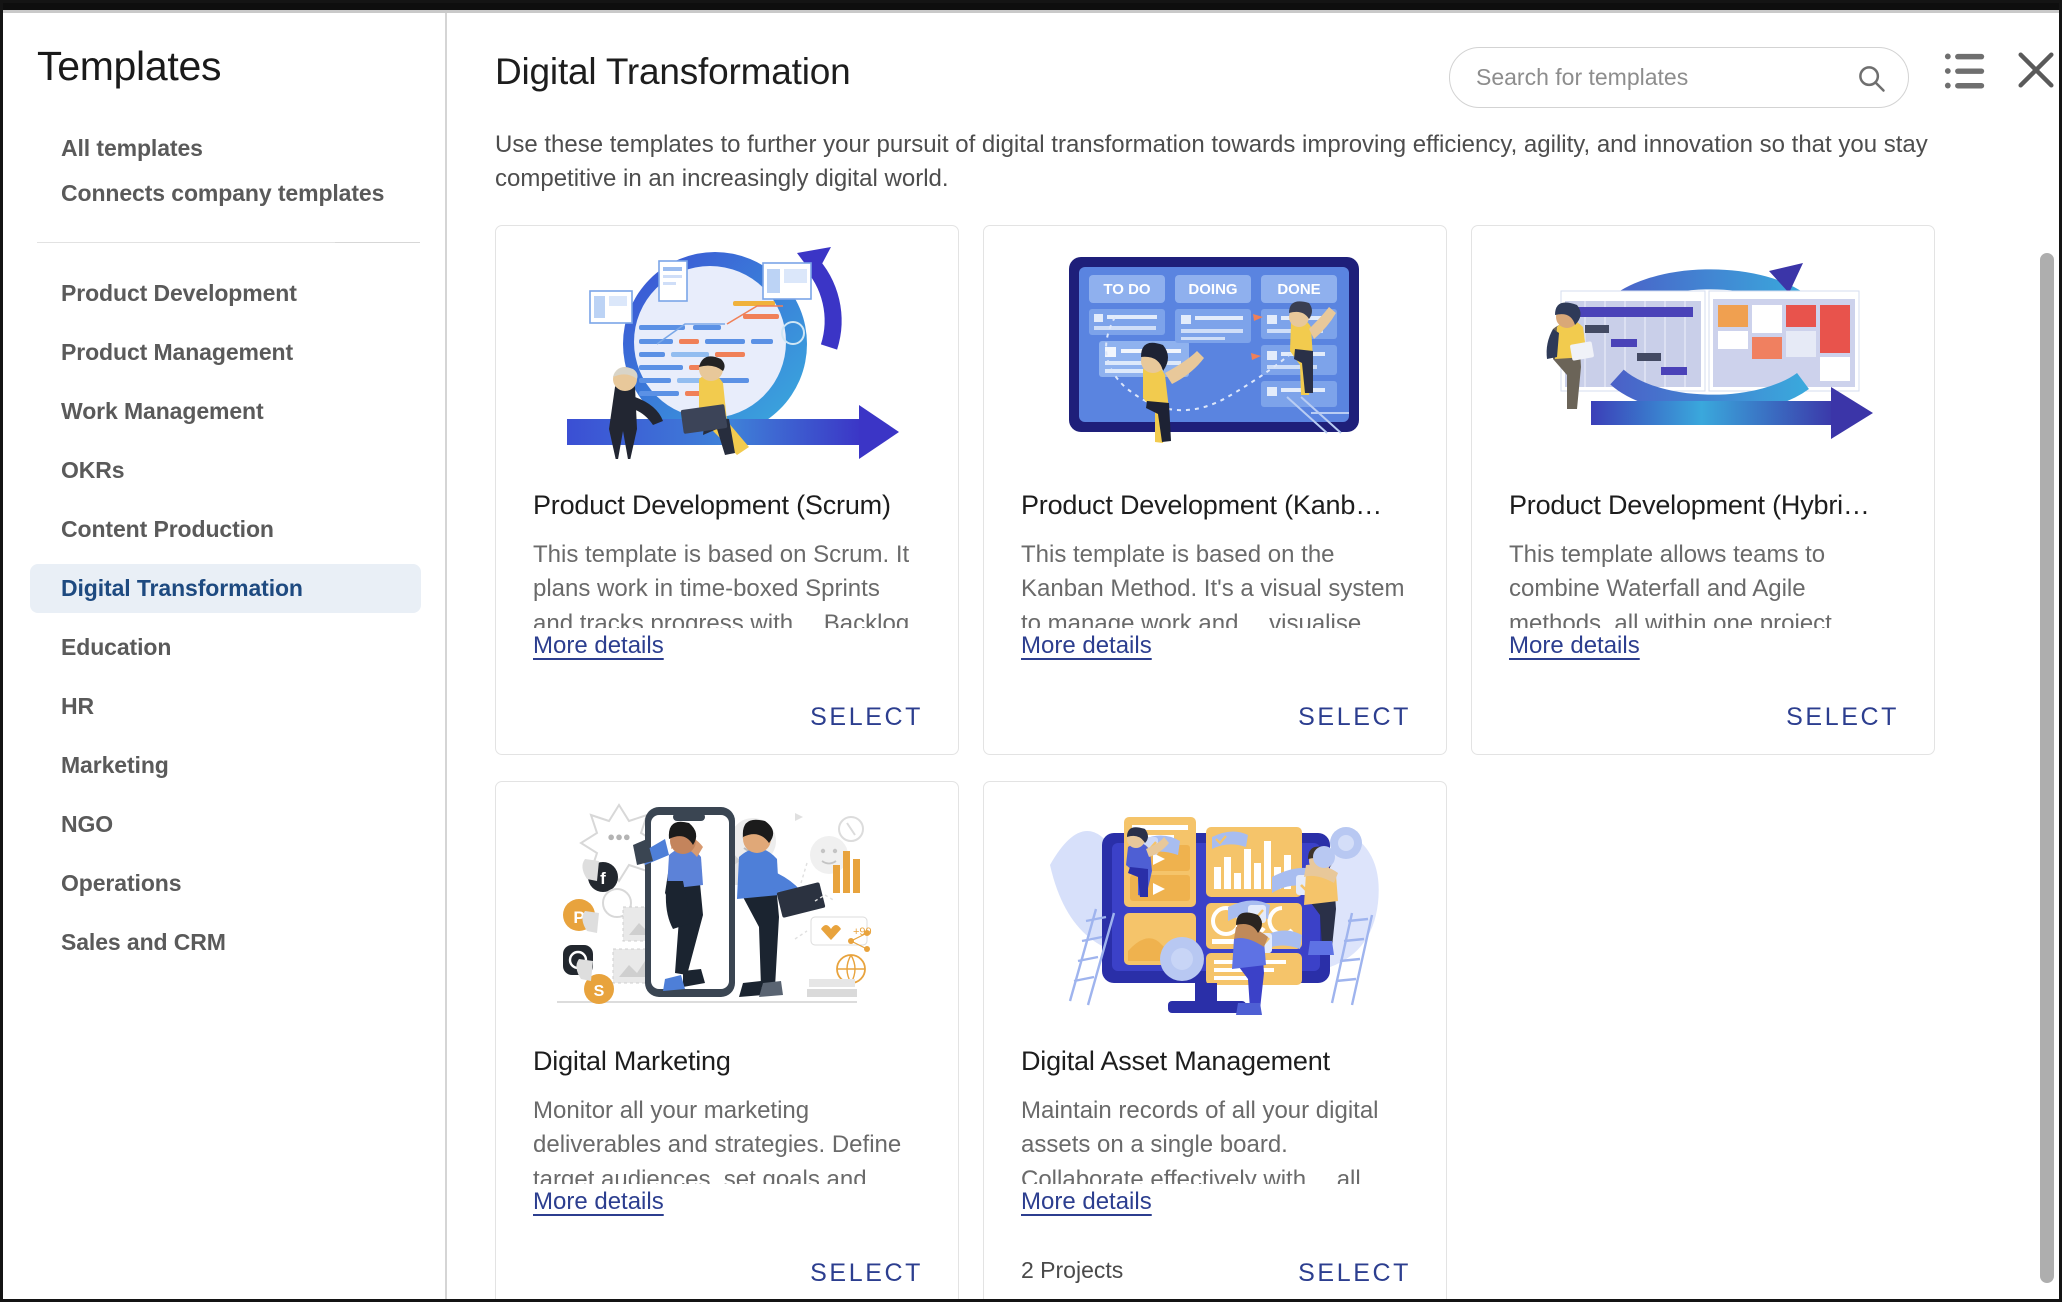 This screenshot has height=1302, width=2062. I want to click on sidebar-item-sales-and-crm: Sales and CRM, so click(225, 942).